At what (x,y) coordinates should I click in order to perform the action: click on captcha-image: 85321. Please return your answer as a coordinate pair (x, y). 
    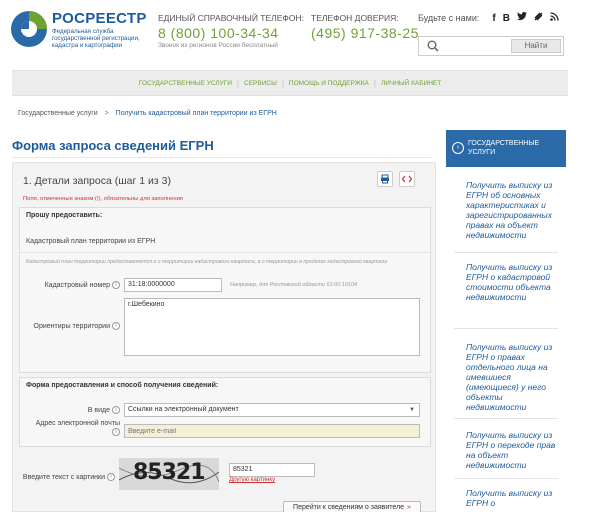
    Looking at the image, I should click on (169, 474).